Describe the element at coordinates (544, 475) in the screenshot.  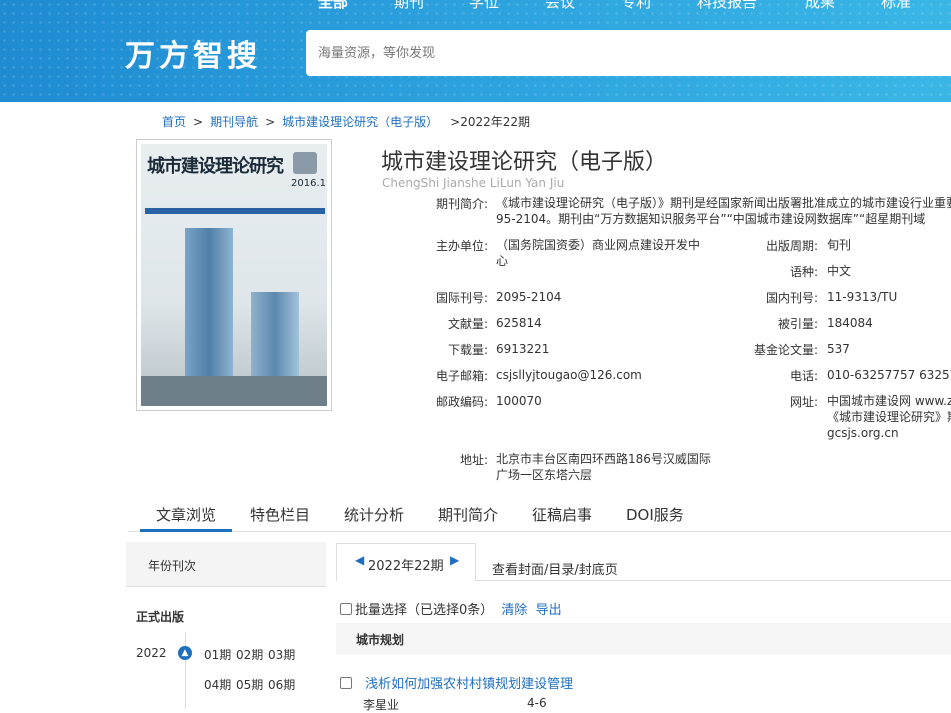
I see `address-value-2: 广场一区东塔六层` at that location.